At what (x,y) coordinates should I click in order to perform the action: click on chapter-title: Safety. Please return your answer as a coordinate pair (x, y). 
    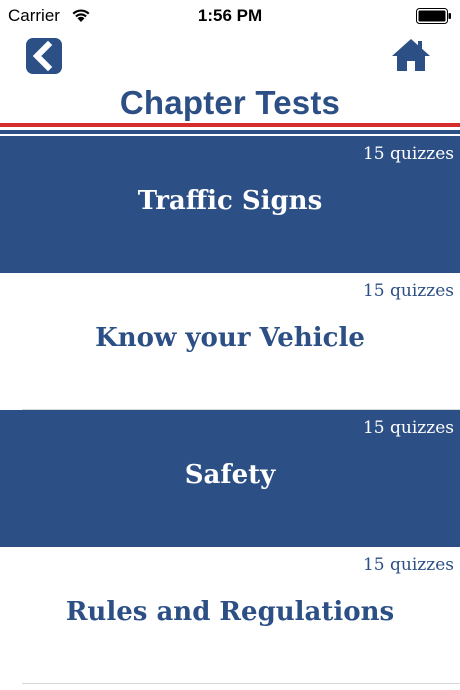
    Looking at the image, I should click on (230, 475).